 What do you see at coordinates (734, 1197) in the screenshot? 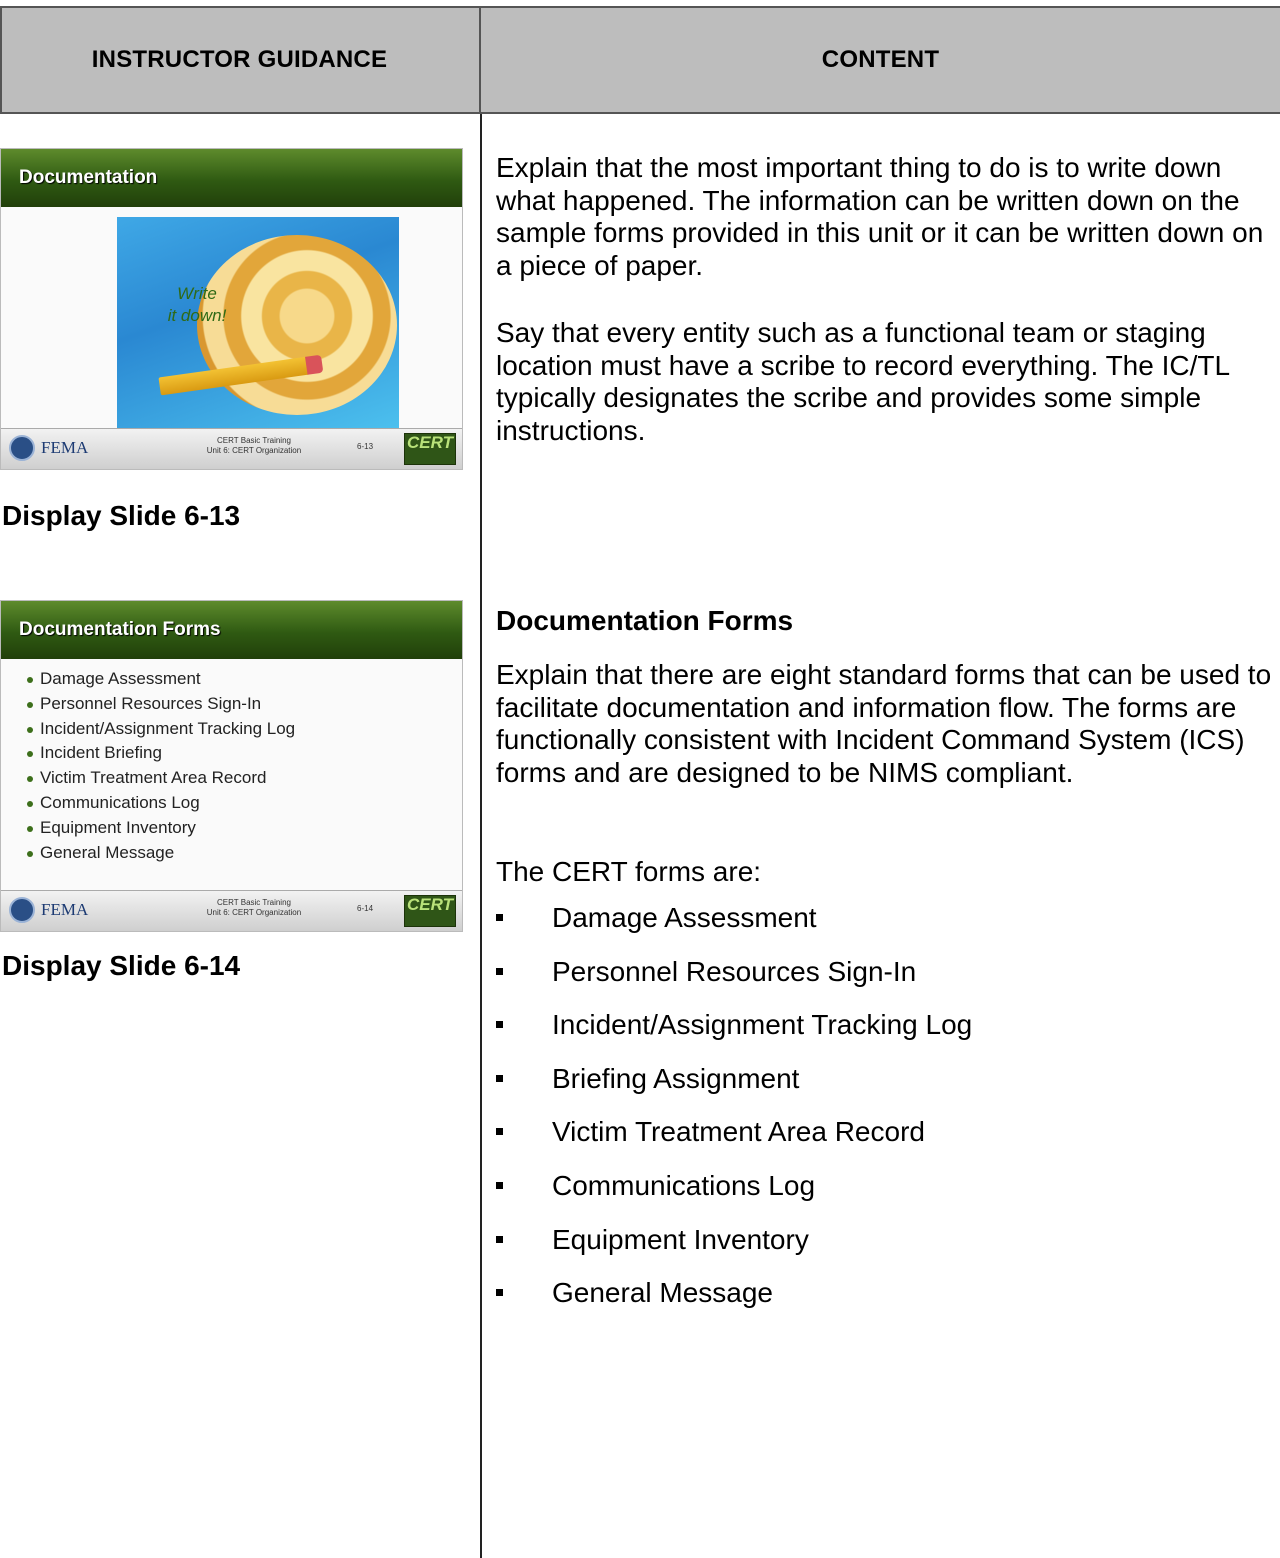
I see `cert-form-item: Communications Log` at bounding box center [734, 1197].